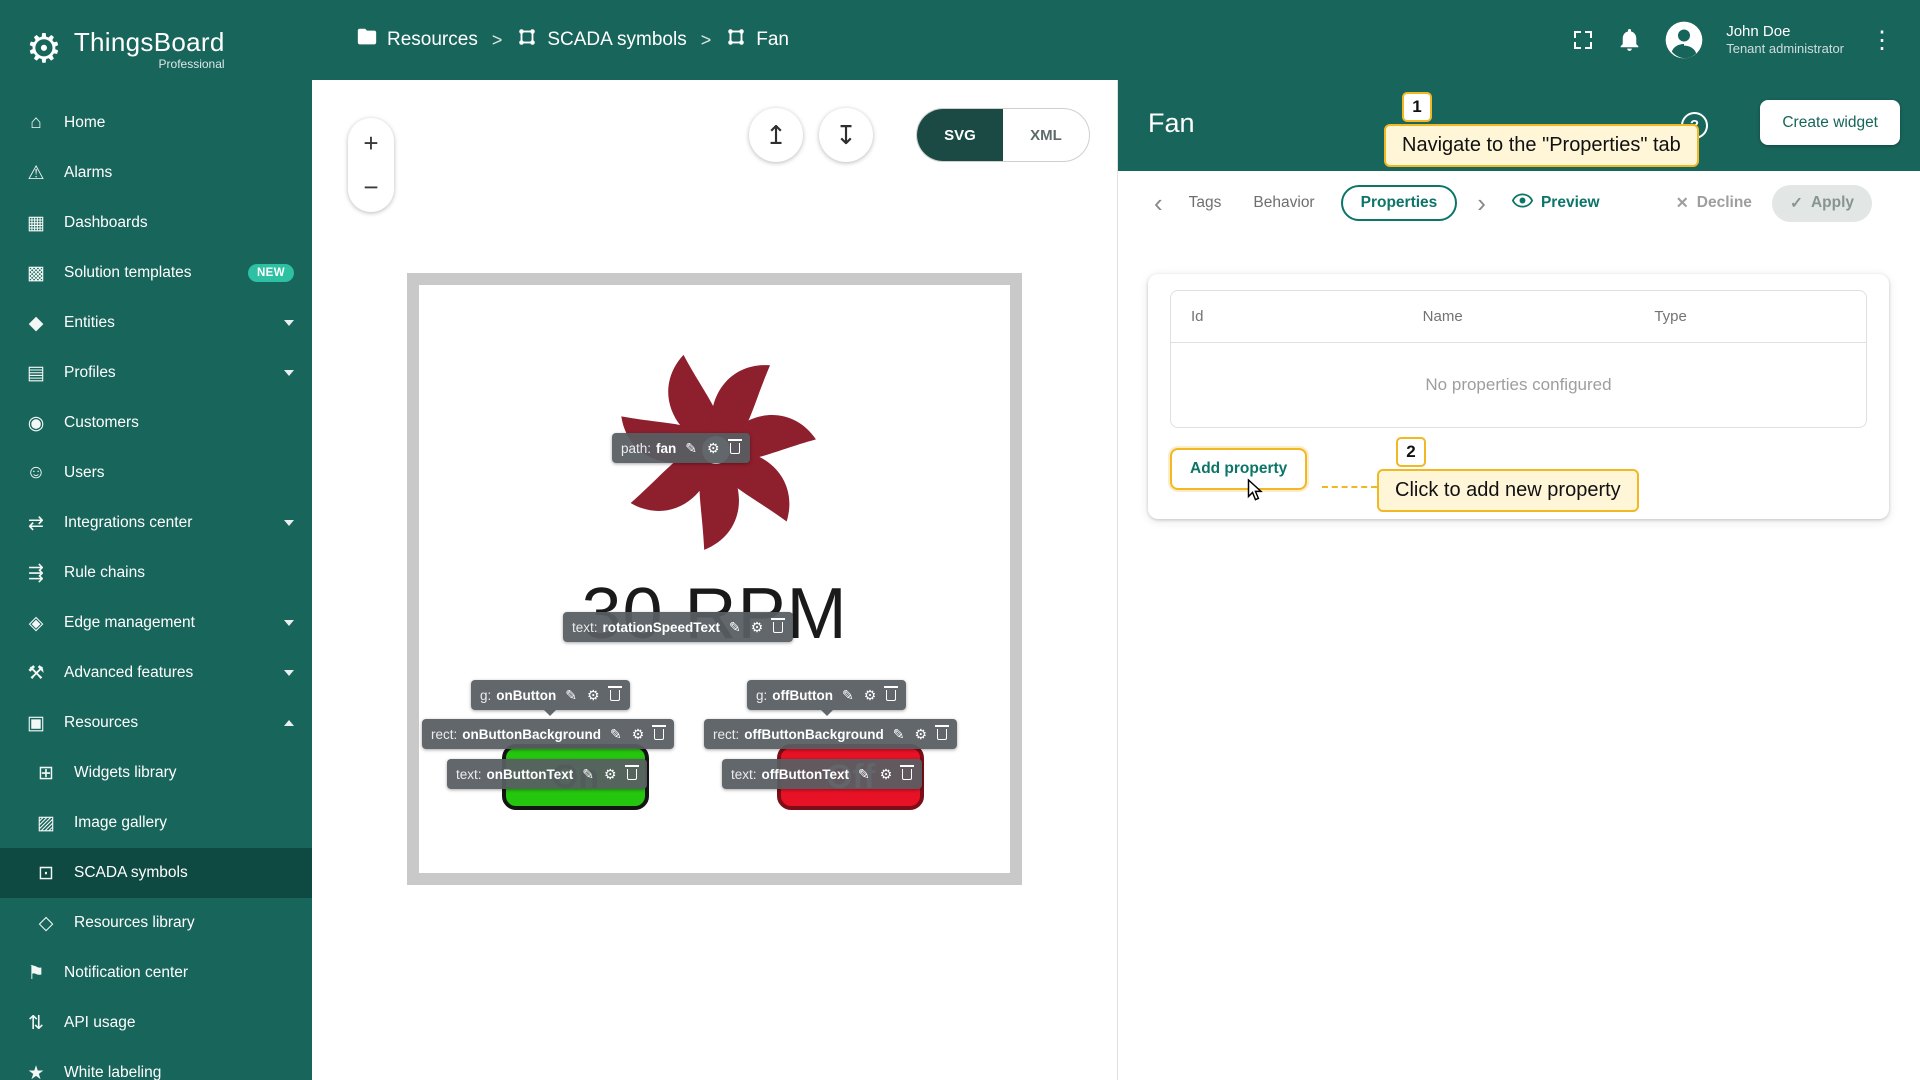 Image resolution: width=1920 pixels, height=1080 pixels. Describe the element at coordinates (547, 774) in the screenshot. I see `tag-chip-on-button-text: text: onButtonText ✎ ⚙` at that location.